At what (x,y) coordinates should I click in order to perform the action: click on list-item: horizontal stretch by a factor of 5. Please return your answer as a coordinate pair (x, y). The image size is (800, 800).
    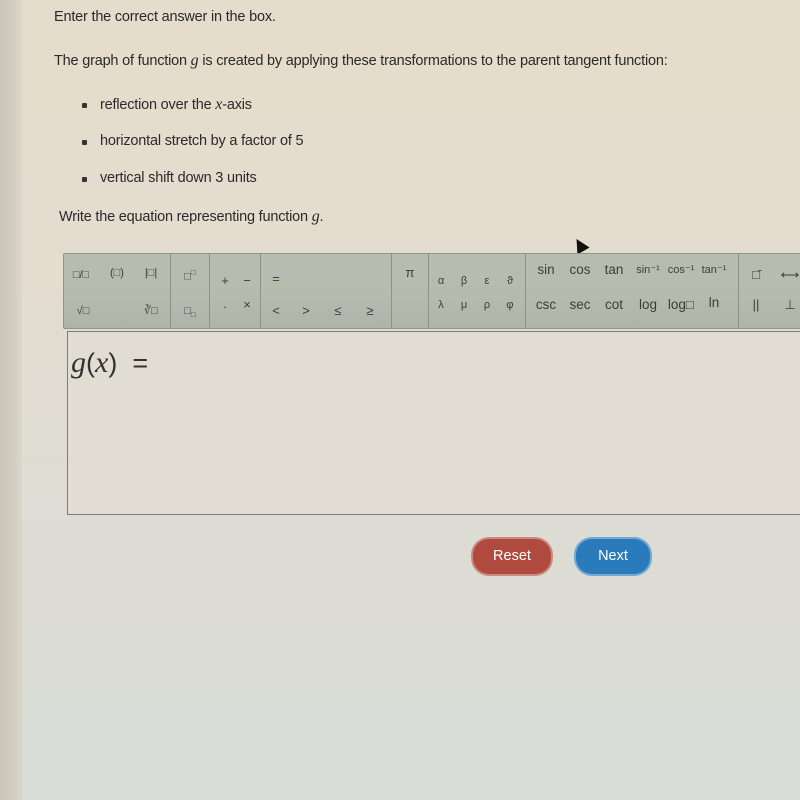
    Looking at the image, I should click on (192, 151).